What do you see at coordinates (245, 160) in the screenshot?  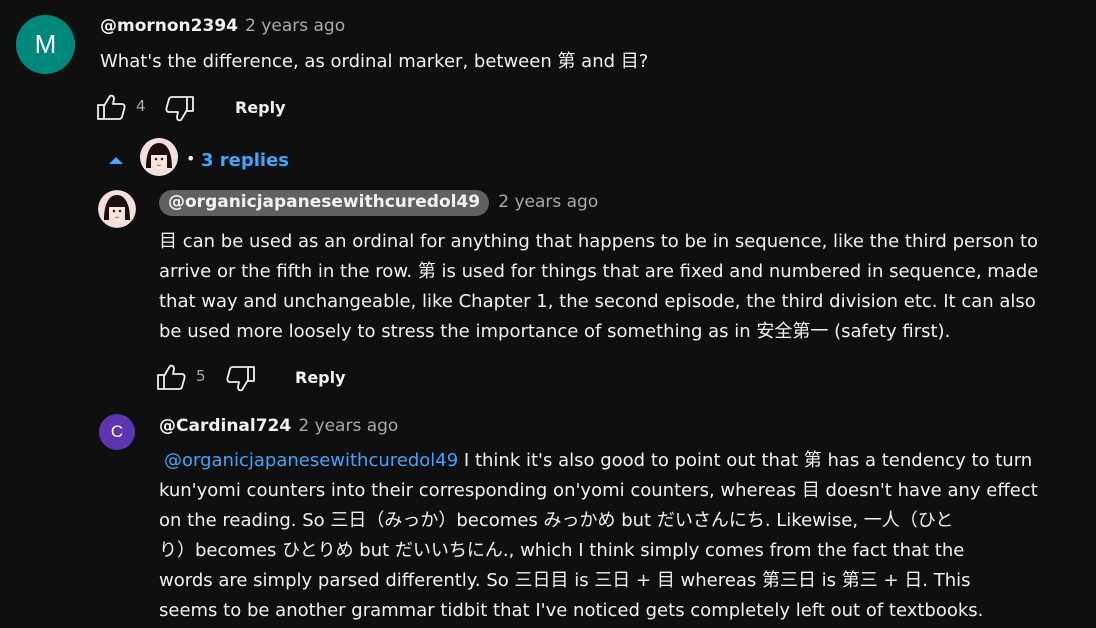 I see `replies-count-label: 3 replies` at bounding box center [245, 160].